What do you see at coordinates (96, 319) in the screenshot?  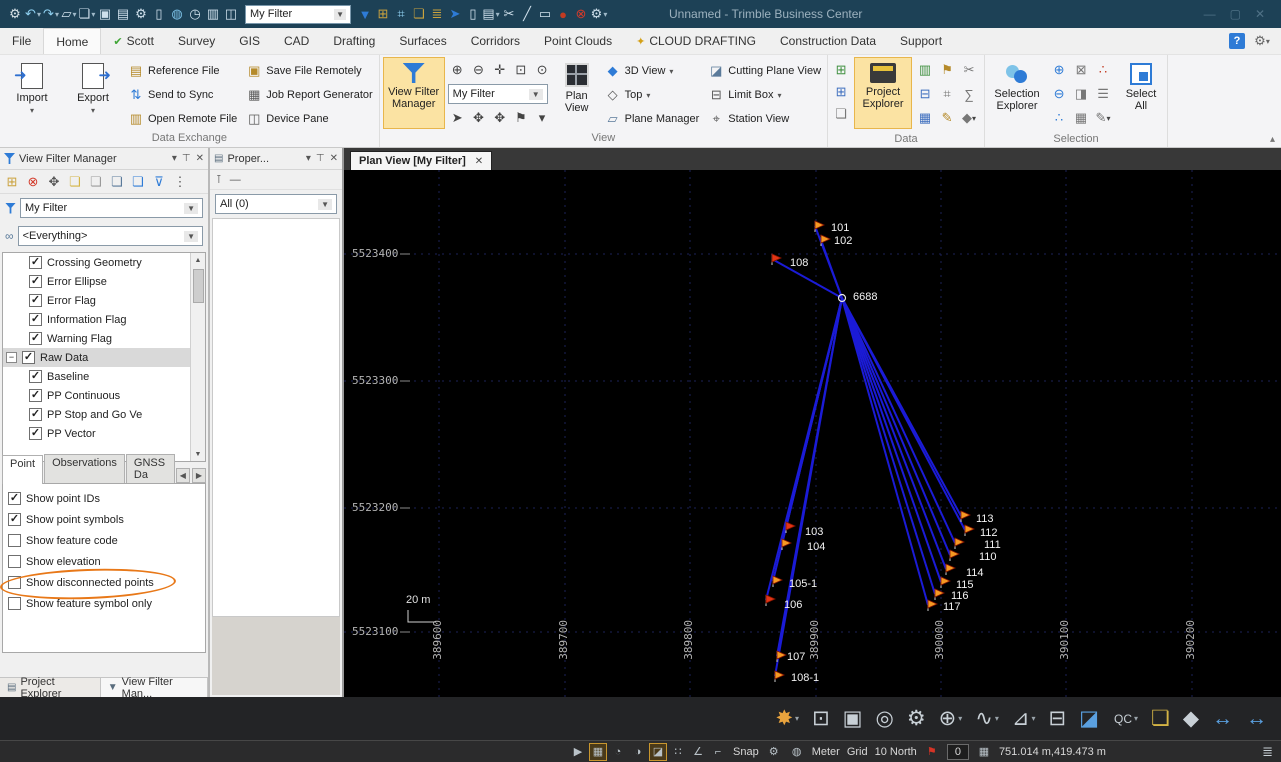 I see `tree-item: − Information Flag` at bounding box center [96, 319].